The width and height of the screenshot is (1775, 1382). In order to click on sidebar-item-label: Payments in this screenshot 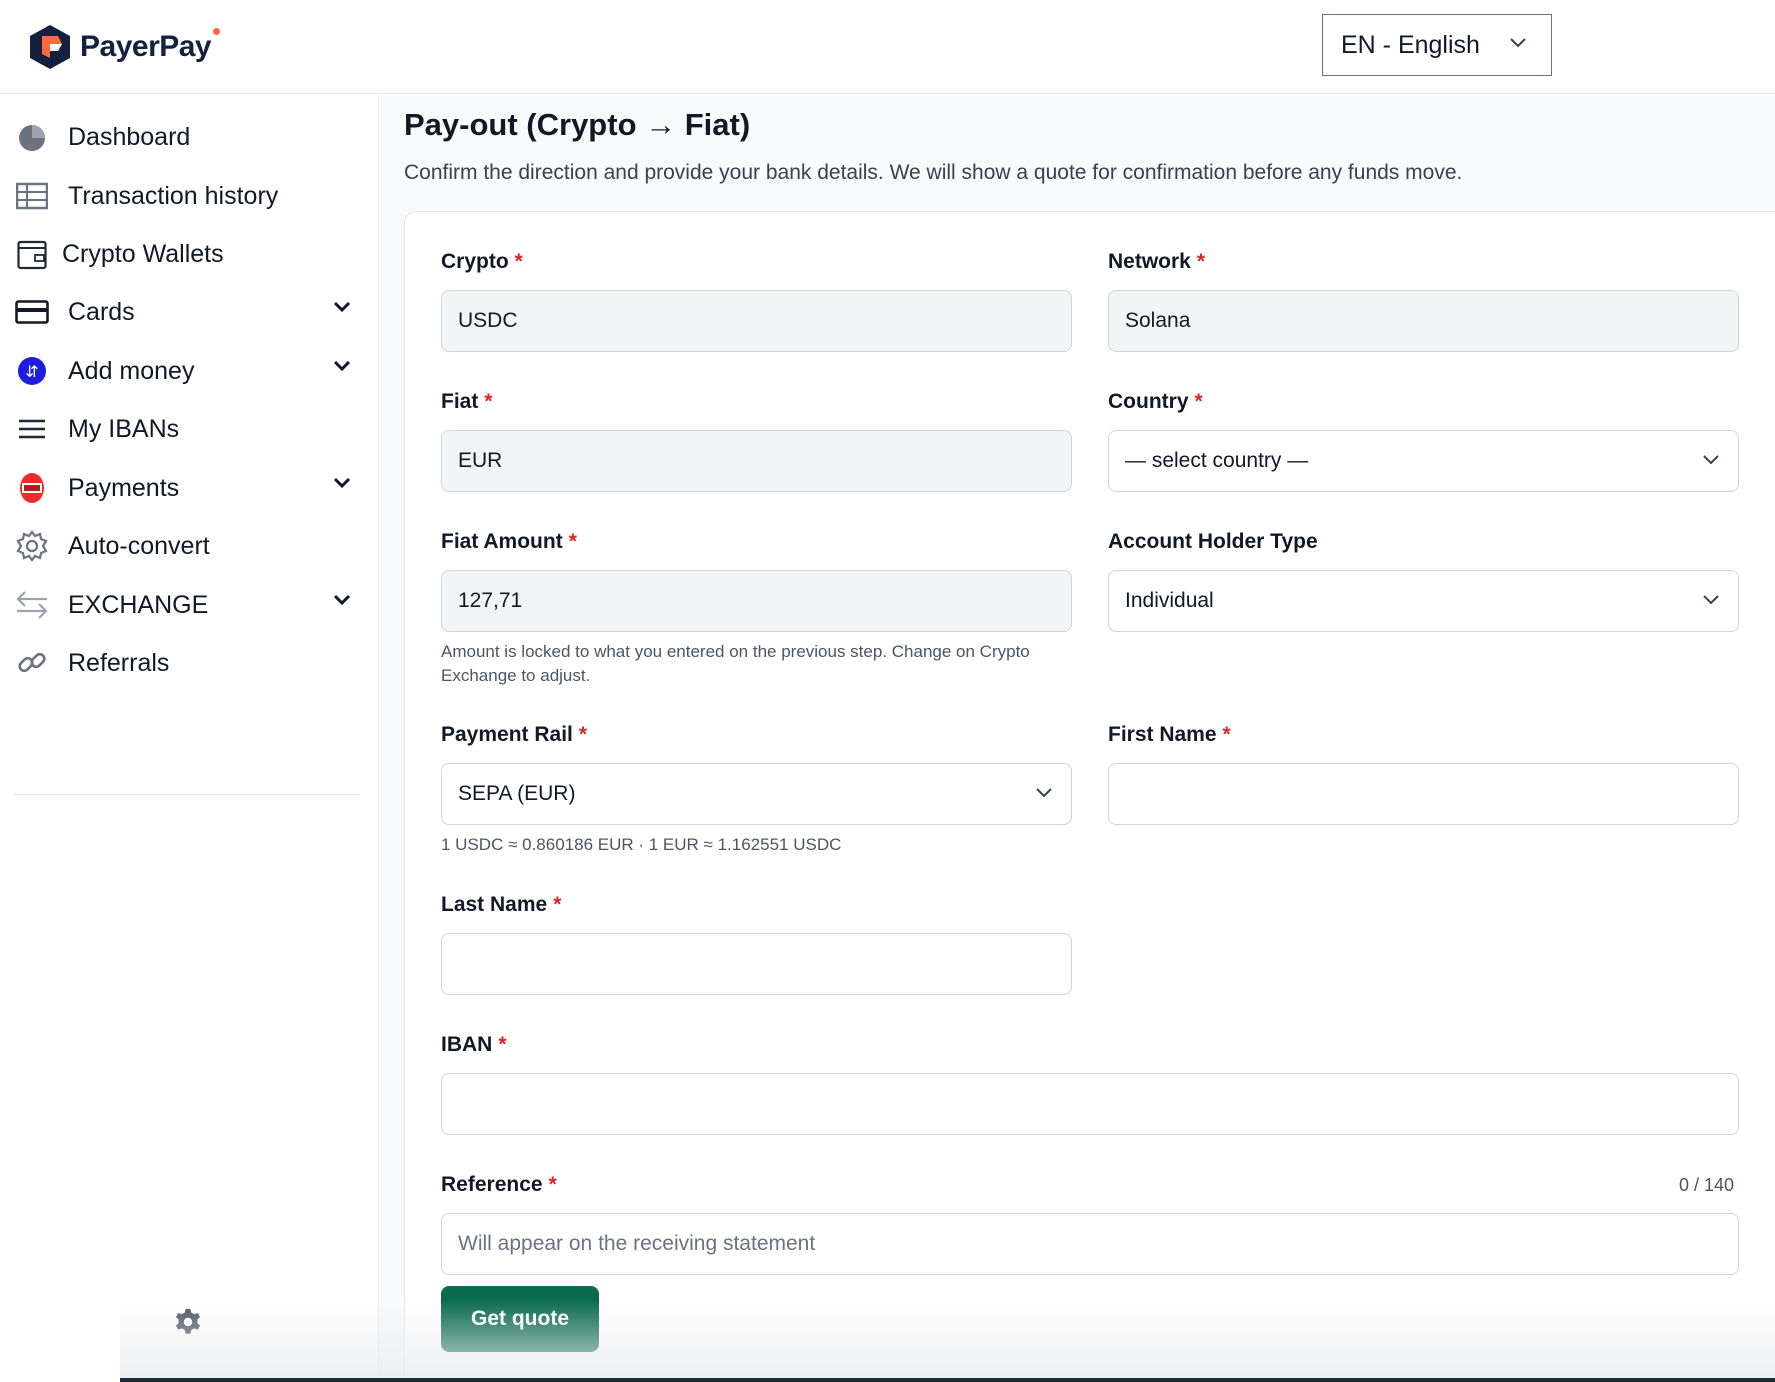, I will do `click(124, 487)`.